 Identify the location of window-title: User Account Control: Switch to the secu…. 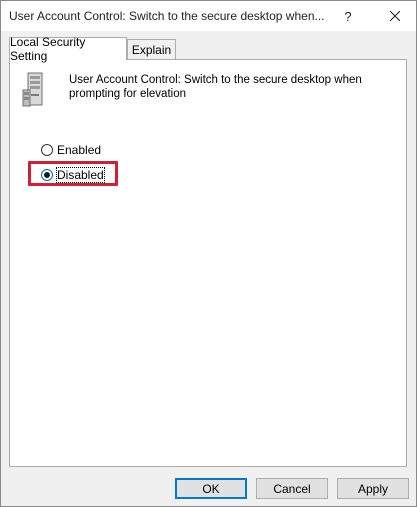
(167, 16).